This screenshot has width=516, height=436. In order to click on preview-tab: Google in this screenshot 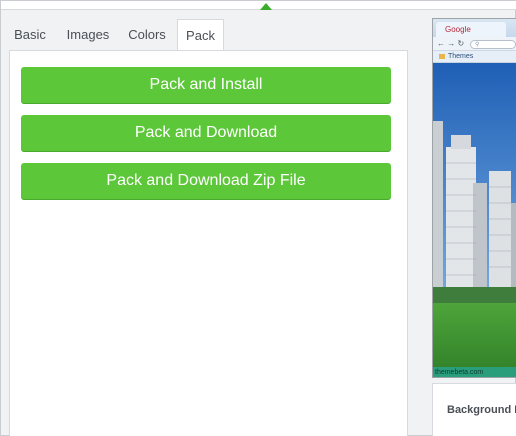, I will do `click(471, 29)`.